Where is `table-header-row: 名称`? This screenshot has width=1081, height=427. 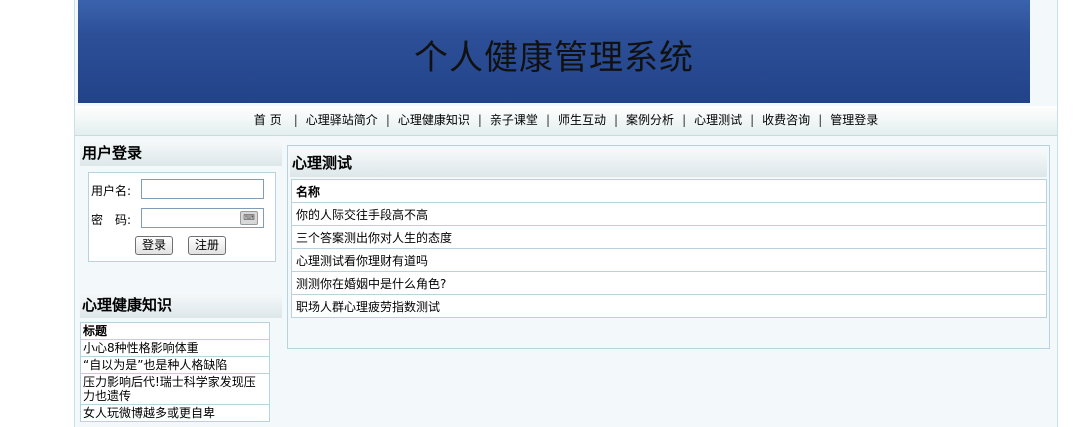
table-header-row: 名称 is located at coordinates (669, 191).